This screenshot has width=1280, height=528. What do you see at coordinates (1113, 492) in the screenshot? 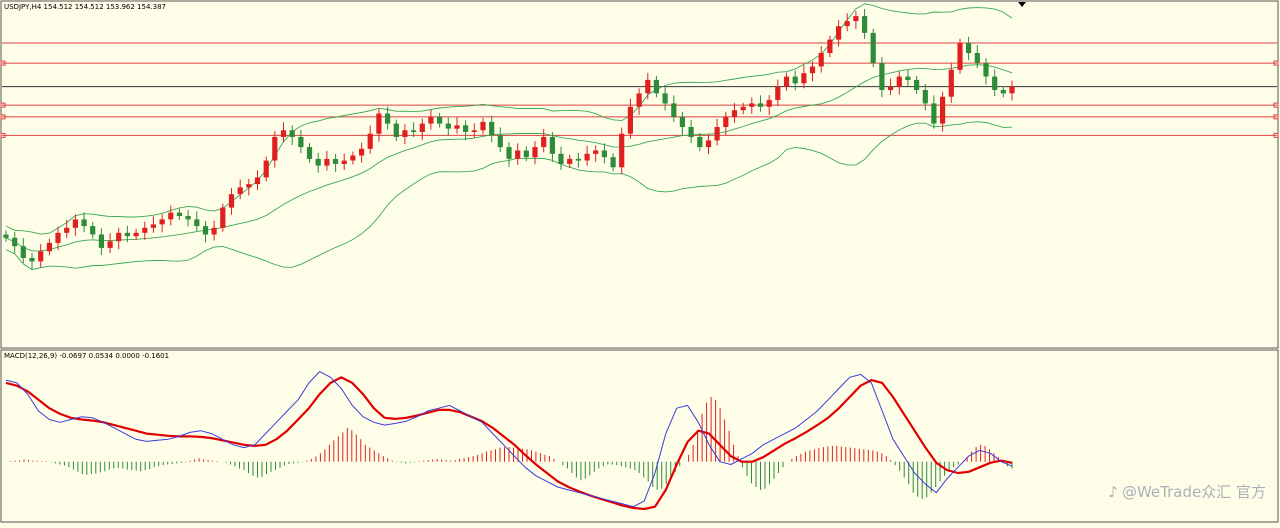
I see `watermark-logo-icon: ♪` at bounding box center [1113, 492].